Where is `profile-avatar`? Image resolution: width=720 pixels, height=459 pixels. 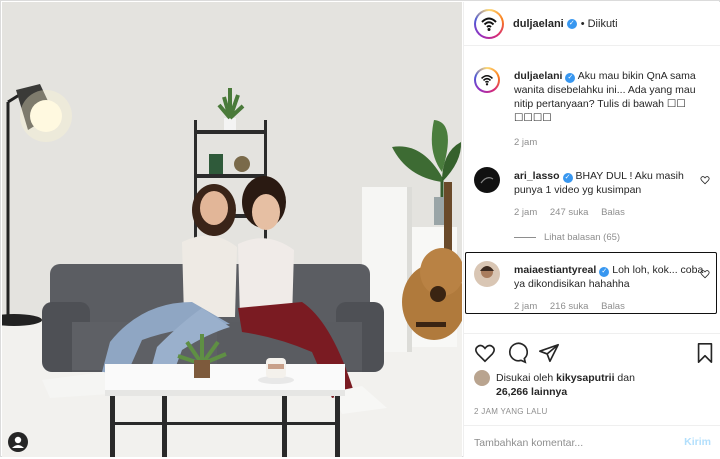
profile-avatar is located at coordinates (489, 23).